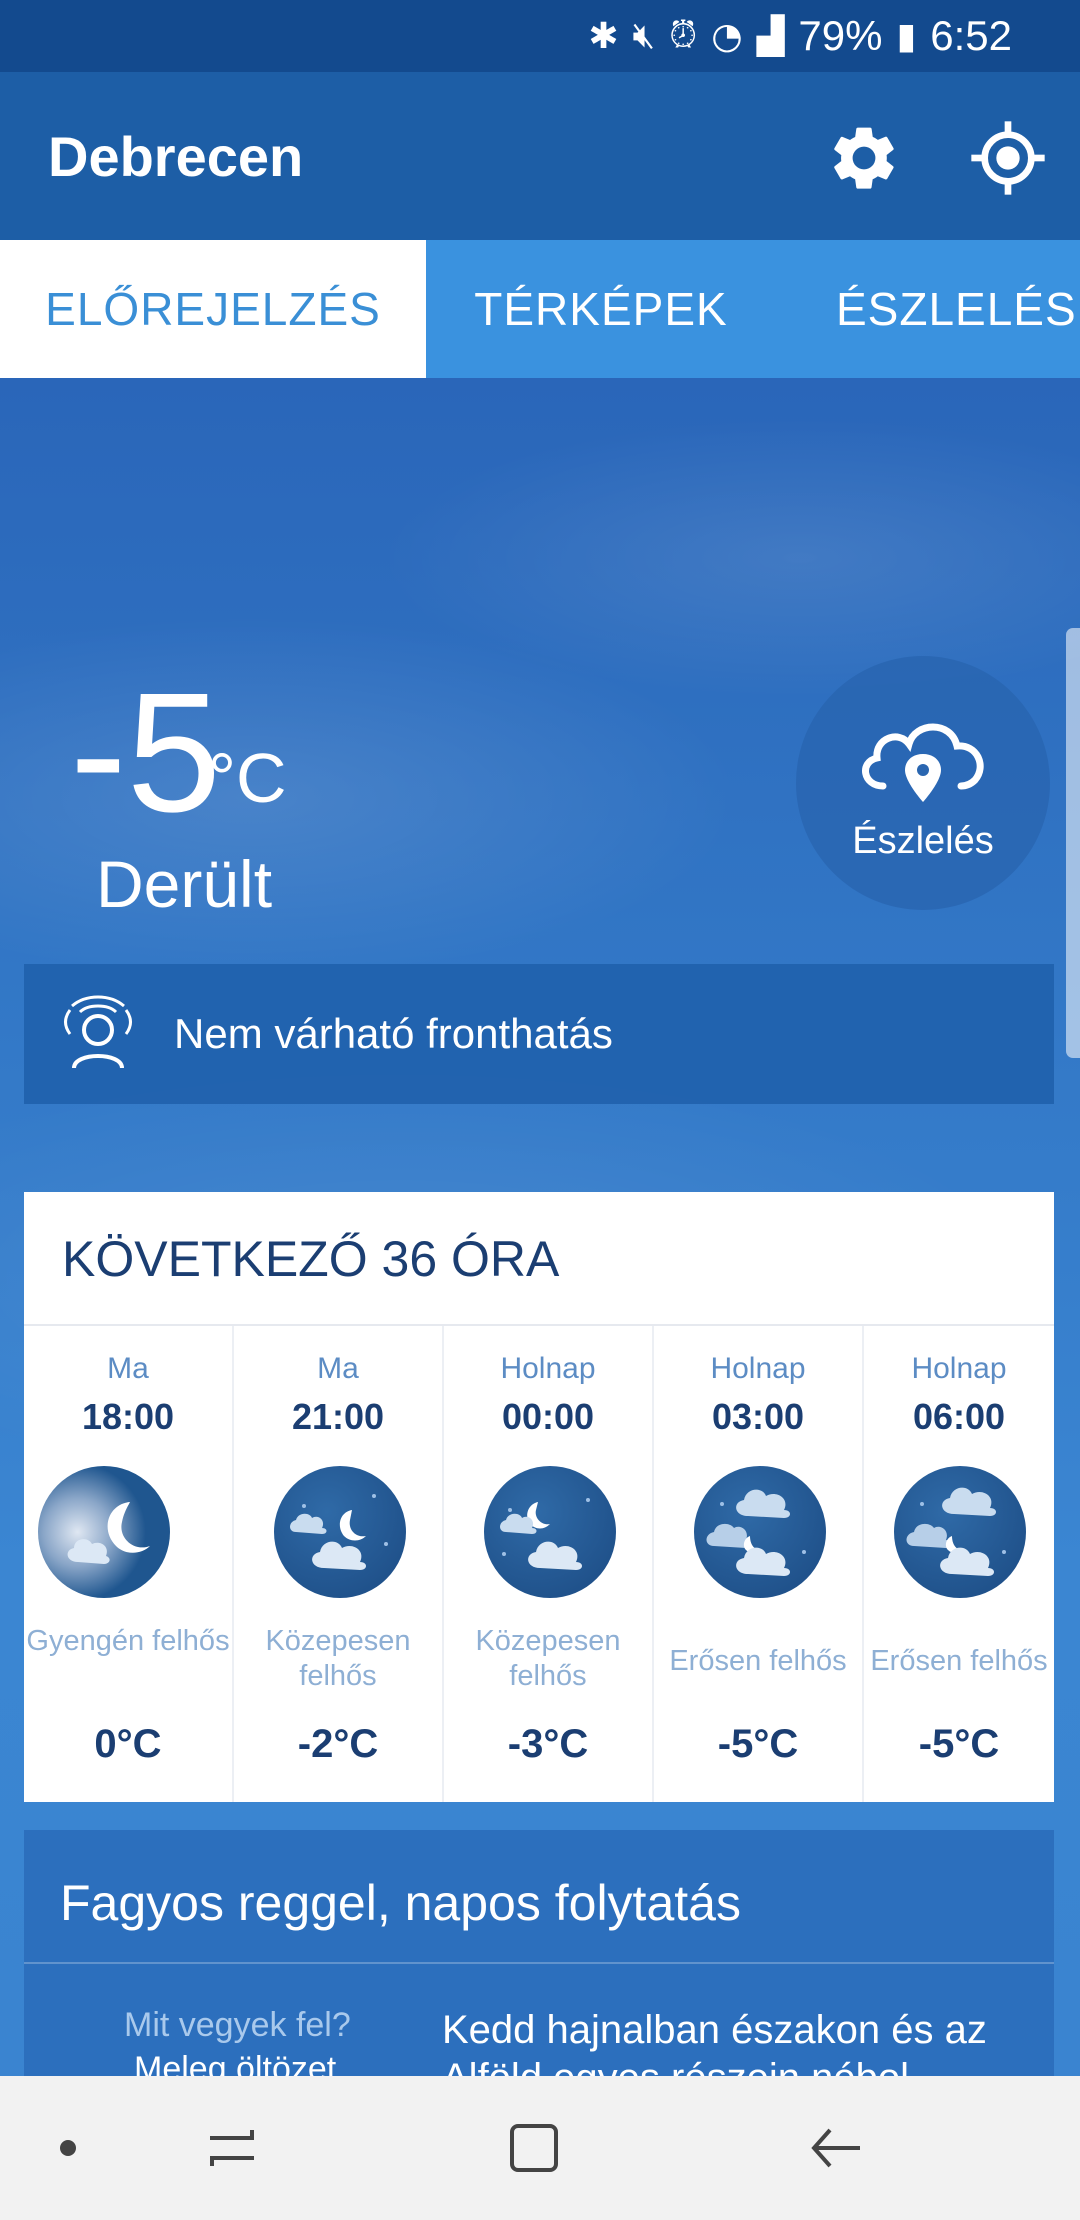 The image size is (1080, 2220). I want to click on tab-observation: ÉSZLELÉS, so click(928, 309).